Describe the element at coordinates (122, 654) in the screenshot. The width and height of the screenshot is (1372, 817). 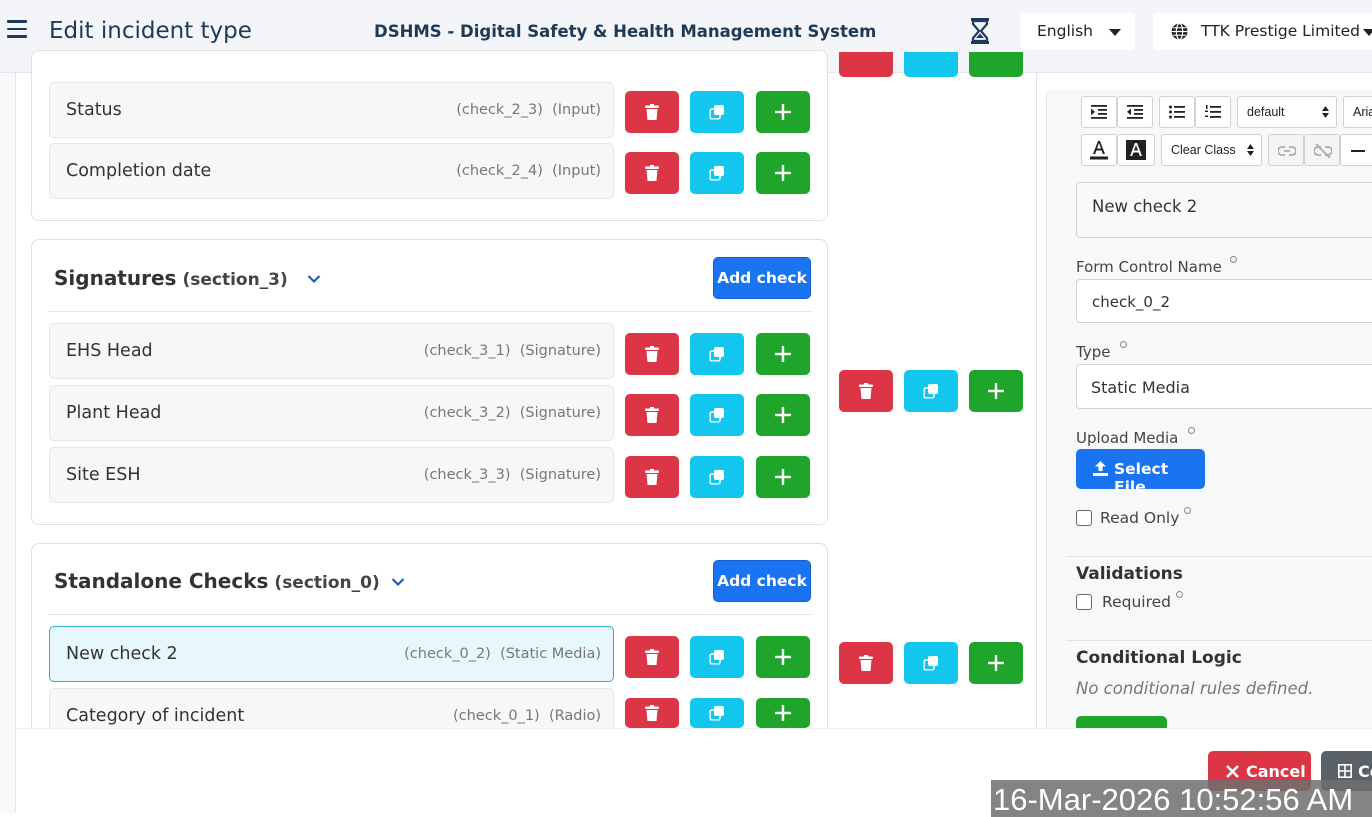
I see `check-name: New check 2` at that location.